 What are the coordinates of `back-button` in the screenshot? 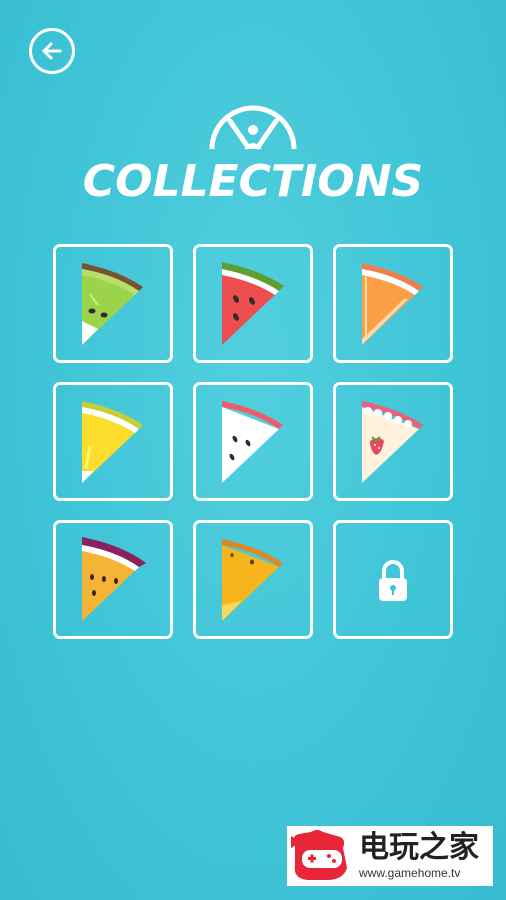 It's located at (52, 51).